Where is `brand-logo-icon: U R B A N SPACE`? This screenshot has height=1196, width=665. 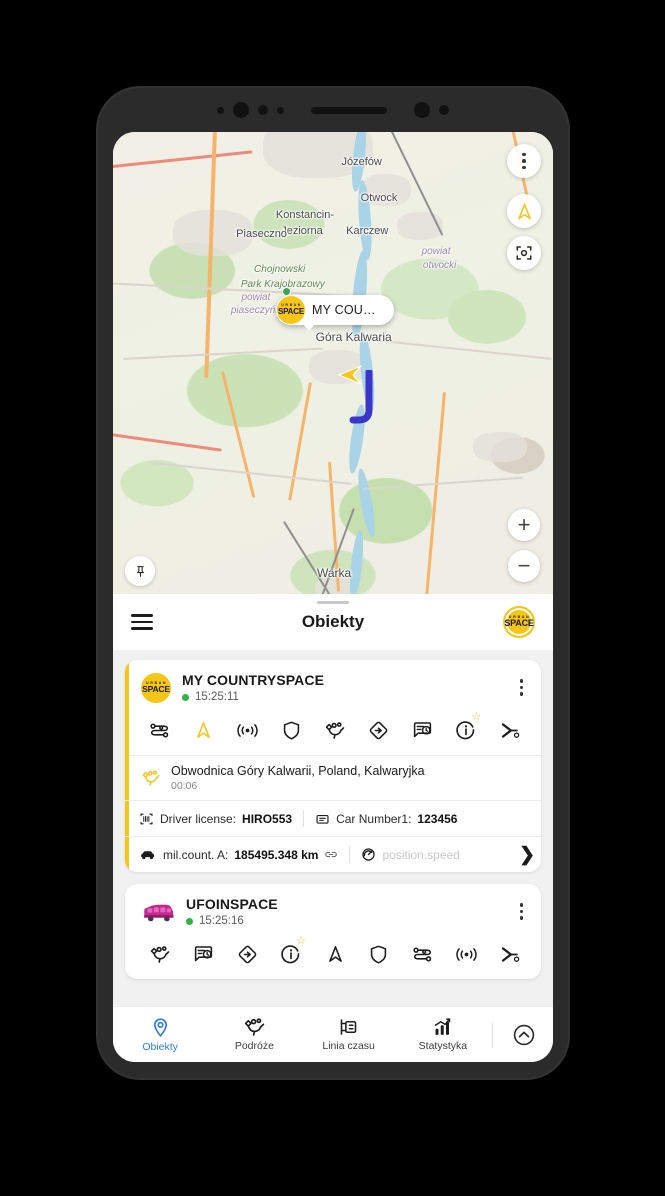 brand-logo-icon: U R B A N SPACE is located at coordinates (519, 622).